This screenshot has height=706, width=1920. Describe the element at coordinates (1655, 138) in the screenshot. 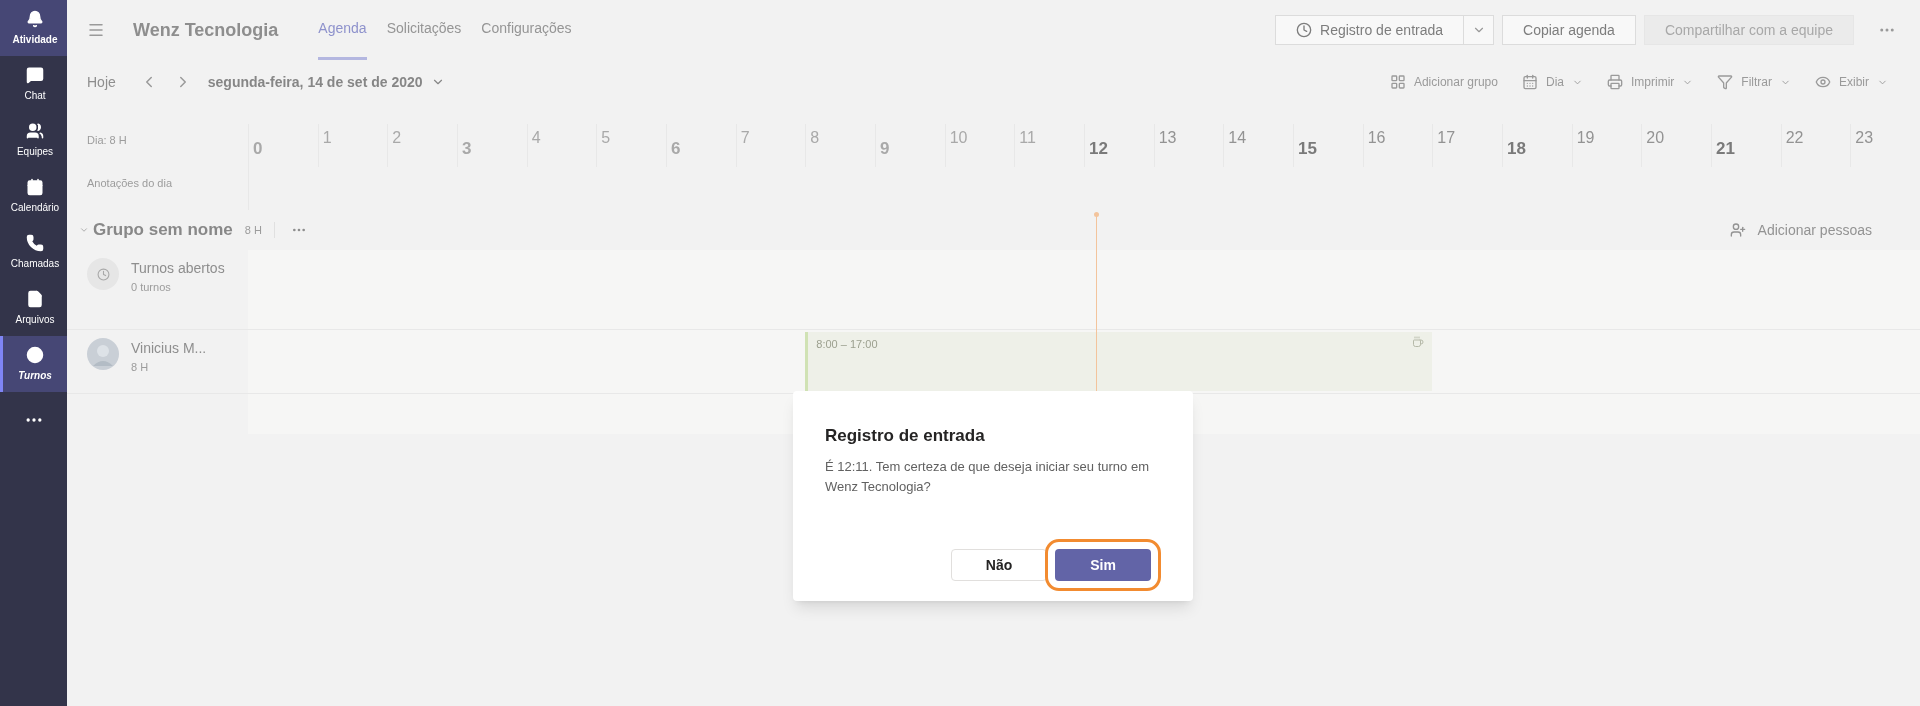

I see `hour-label: 20` at that location.